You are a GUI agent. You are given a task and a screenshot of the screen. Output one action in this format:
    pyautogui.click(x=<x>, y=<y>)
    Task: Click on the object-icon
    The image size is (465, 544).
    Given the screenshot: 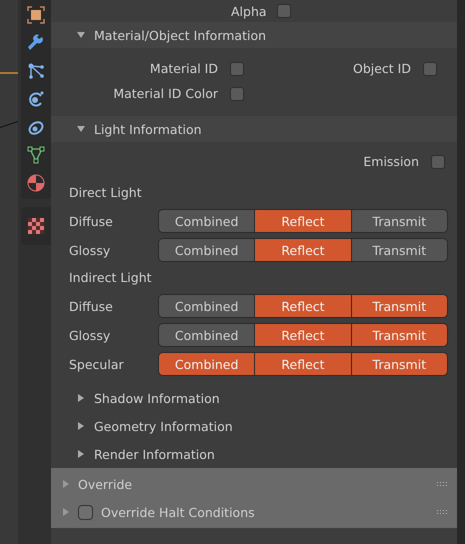 What is the action you would take?
    pyautogui.click(x=36, y=15)
    